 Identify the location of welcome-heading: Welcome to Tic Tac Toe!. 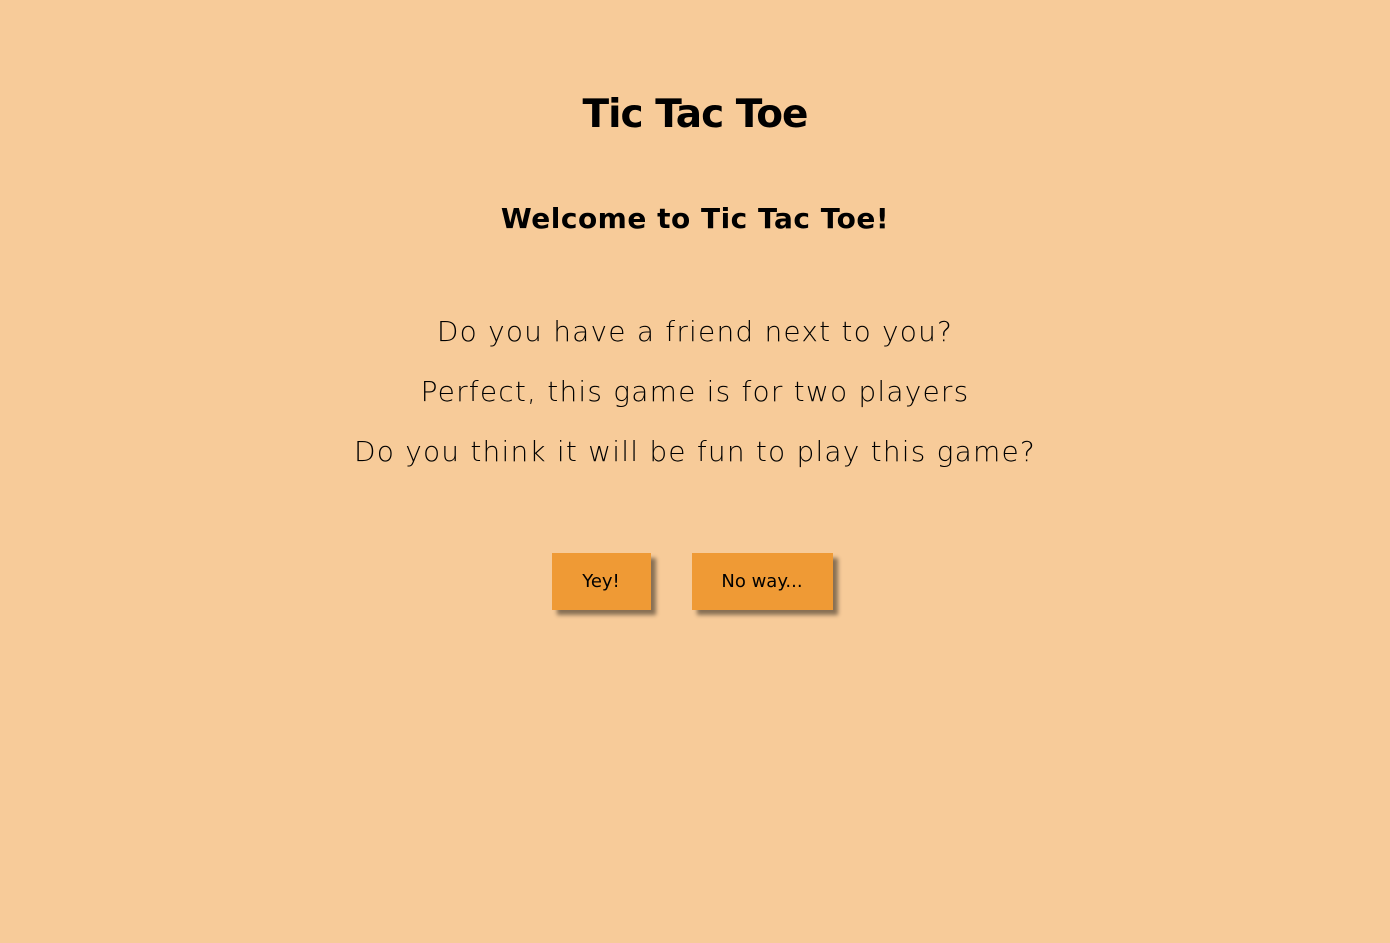
(695, 218).